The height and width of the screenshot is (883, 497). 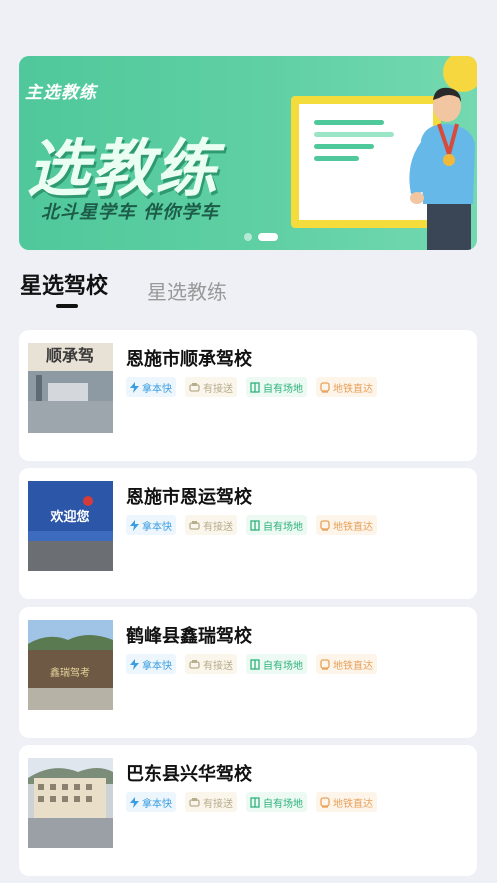 What do you see at coordinates (189, 496) in the screenshot?
I see `school-name: 恩施市恩运驾校` at bounding box center [189, 496].